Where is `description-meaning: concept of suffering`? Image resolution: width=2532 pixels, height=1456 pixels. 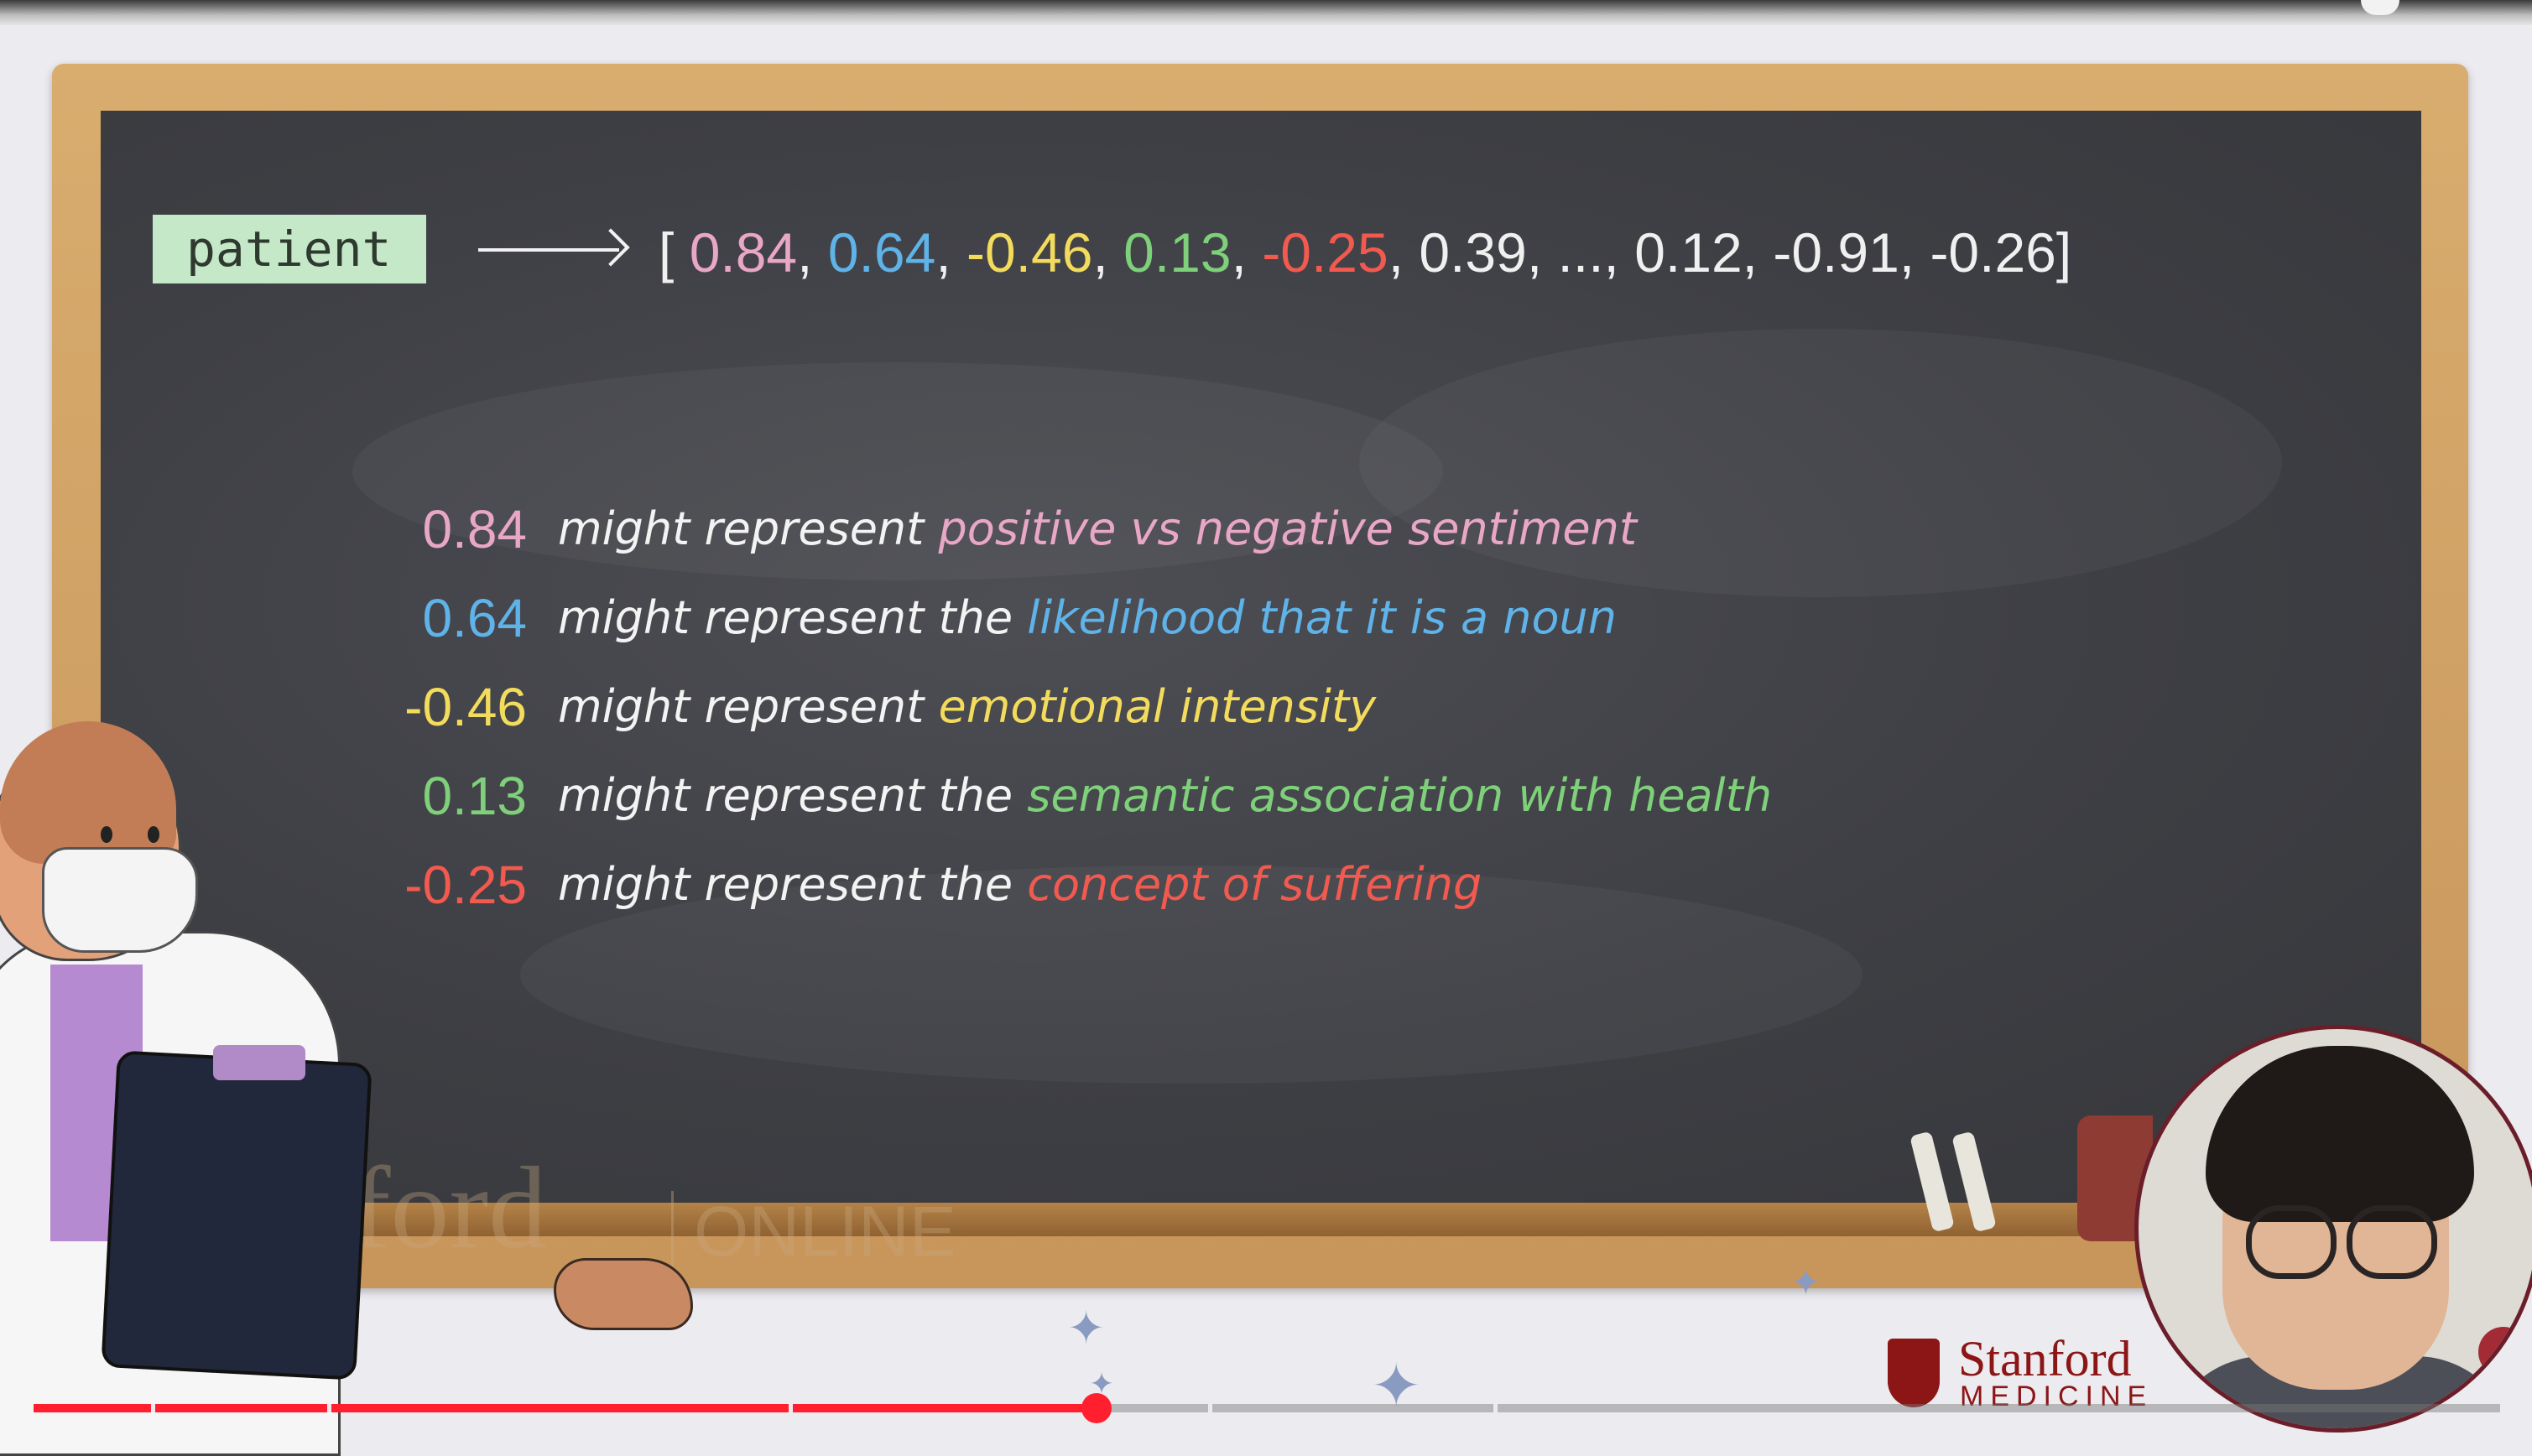 description-meaning: concept of suffering is located at coordinates (1255, 884).